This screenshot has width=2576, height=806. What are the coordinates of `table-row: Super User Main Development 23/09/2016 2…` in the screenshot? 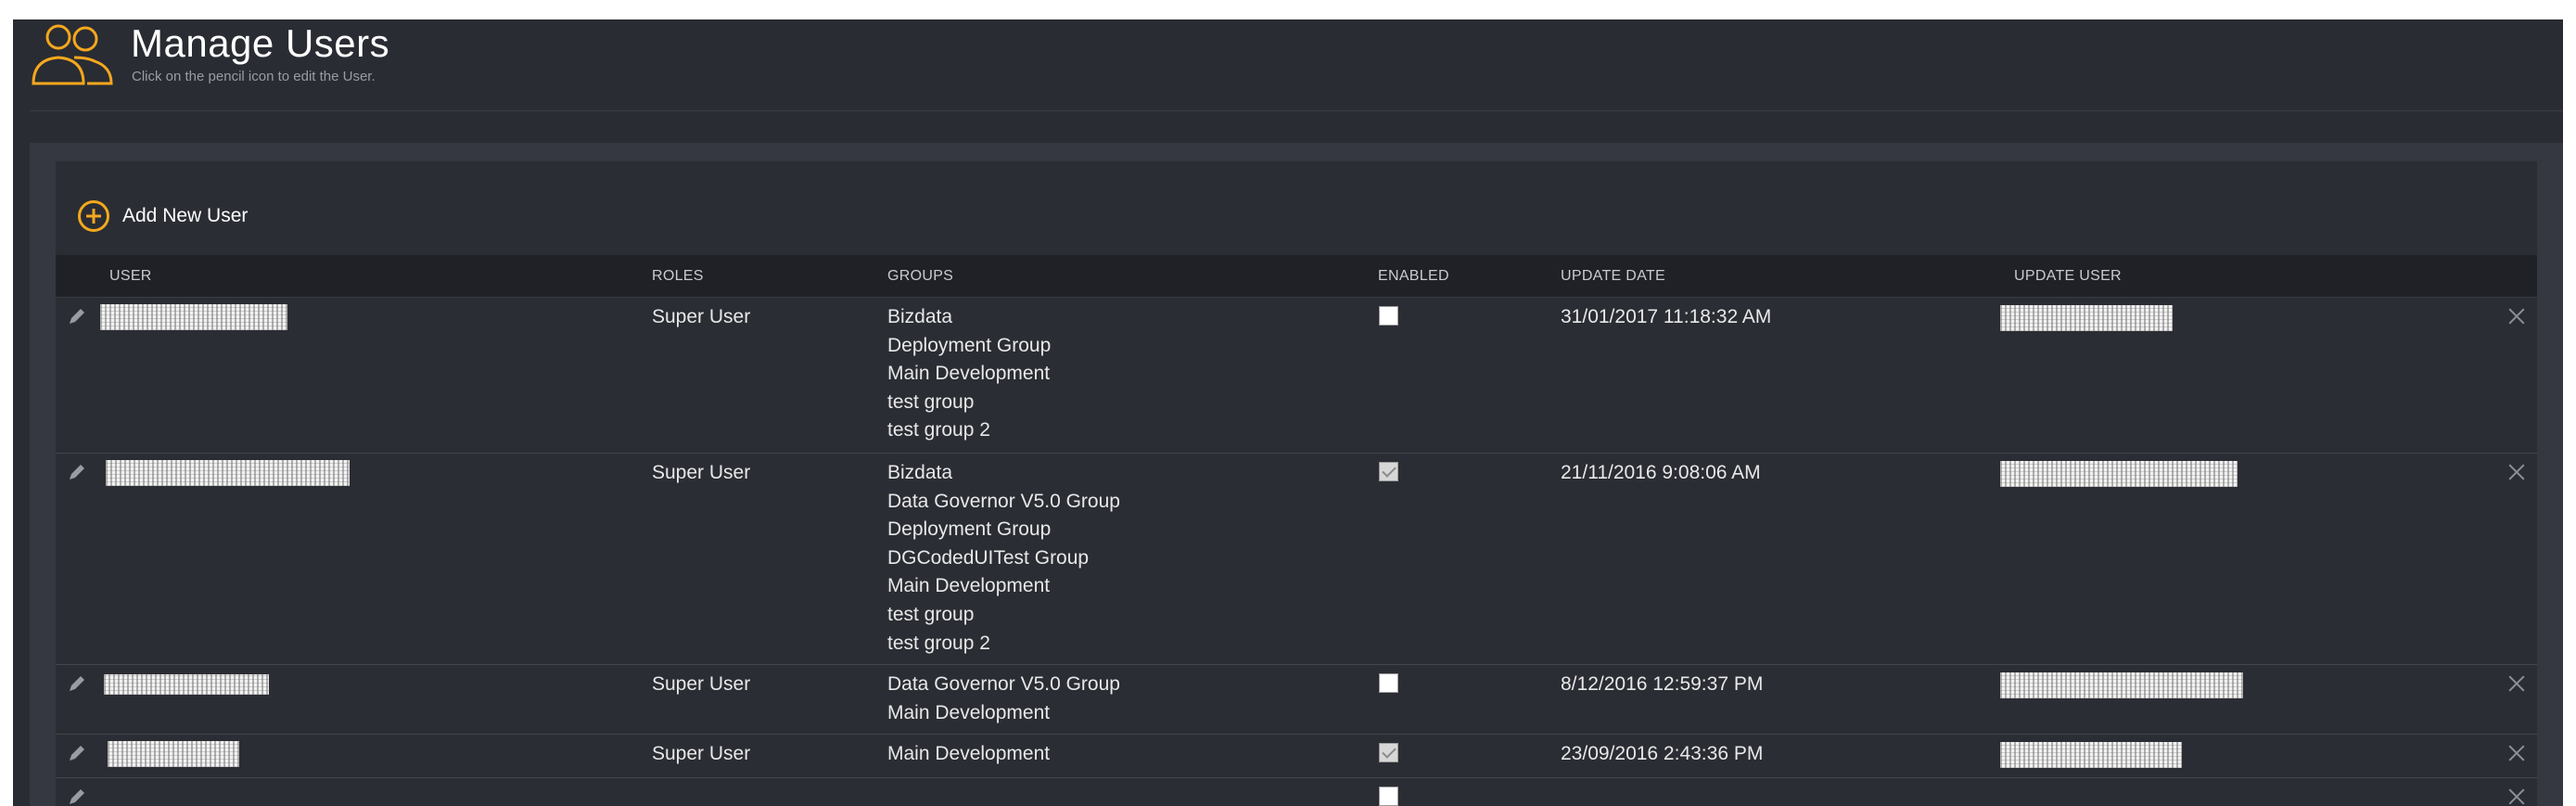 It's located at (1297, 756).